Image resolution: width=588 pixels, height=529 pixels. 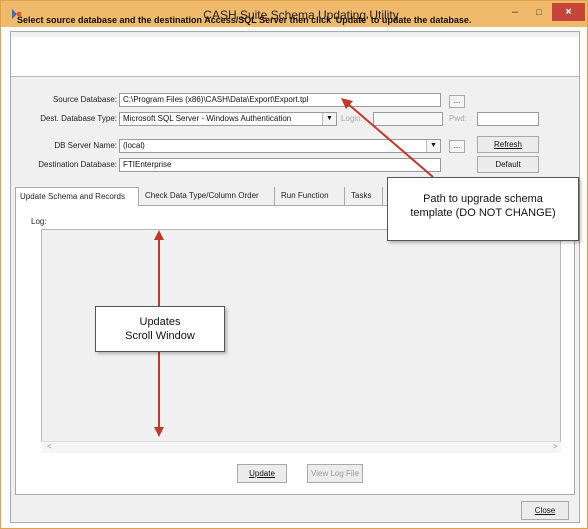 What do you see at coordinates (295, 57) in the screenshot?
I see `header-band` at bounding box center [295, 57].